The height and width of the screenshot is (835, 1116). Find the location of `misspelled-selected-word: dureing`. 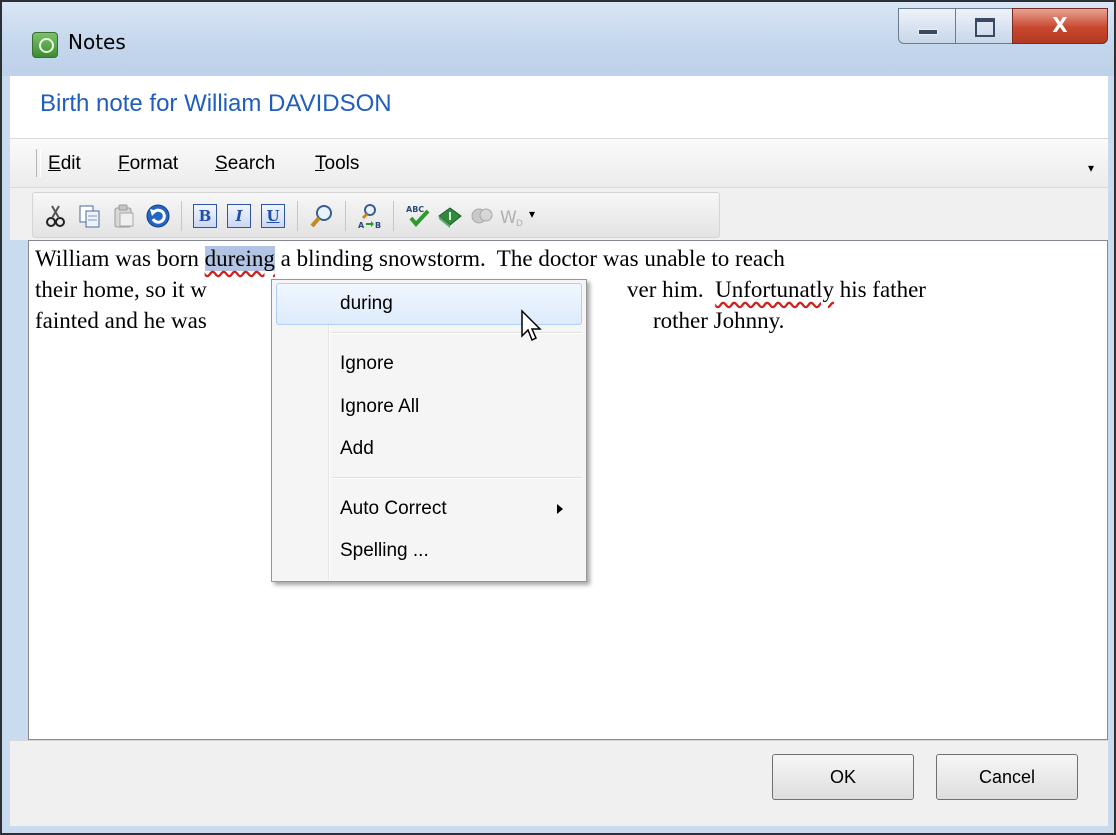

misspelled-selected-word: dureing is located at coordinates (239, 258).